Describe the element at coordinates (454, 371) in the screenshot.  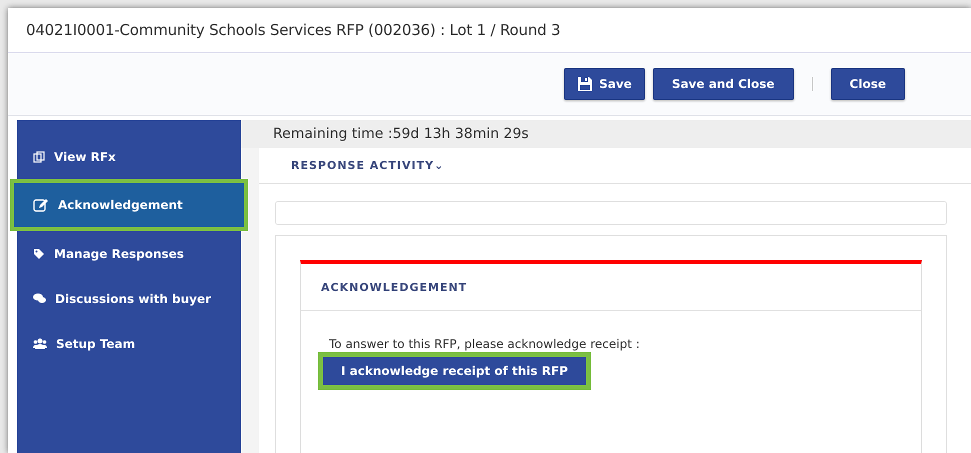
I see `acknowledge-button: I acknowledge receipt of this RFP` at that location.